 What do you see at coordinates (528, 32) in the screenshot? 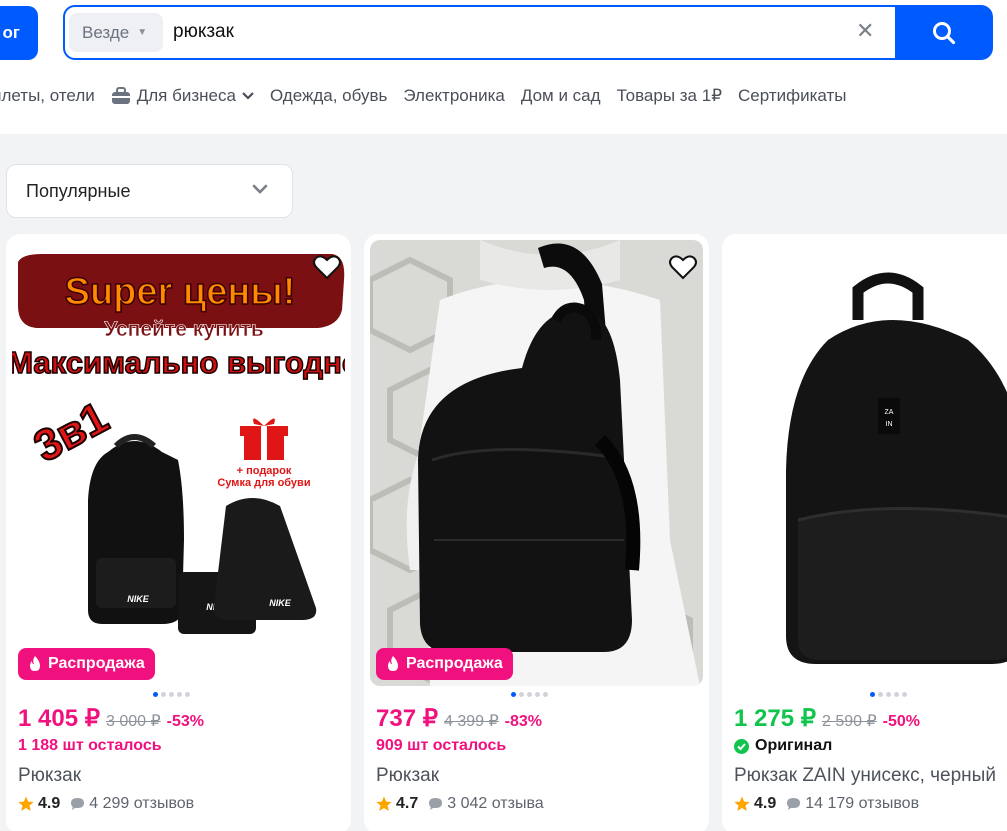
I see `search-bar: Везде ▼ рюкзак ✕` at bounding box center [528, 32].